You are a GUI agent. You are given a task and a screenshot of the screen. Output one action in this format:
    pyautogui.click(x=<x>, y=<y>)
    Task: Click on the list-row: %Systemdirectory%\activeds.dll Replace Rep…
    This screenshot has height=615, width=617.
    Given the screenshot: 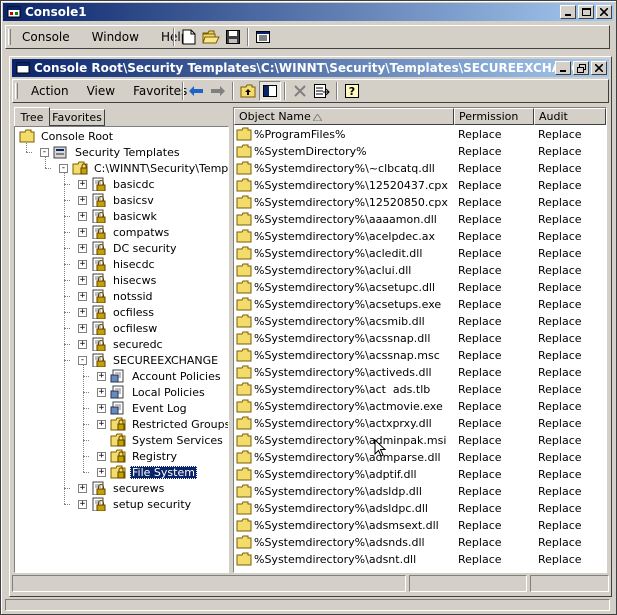 What is the action you would take?
    pyautogui.click(x=420, y=372)
    